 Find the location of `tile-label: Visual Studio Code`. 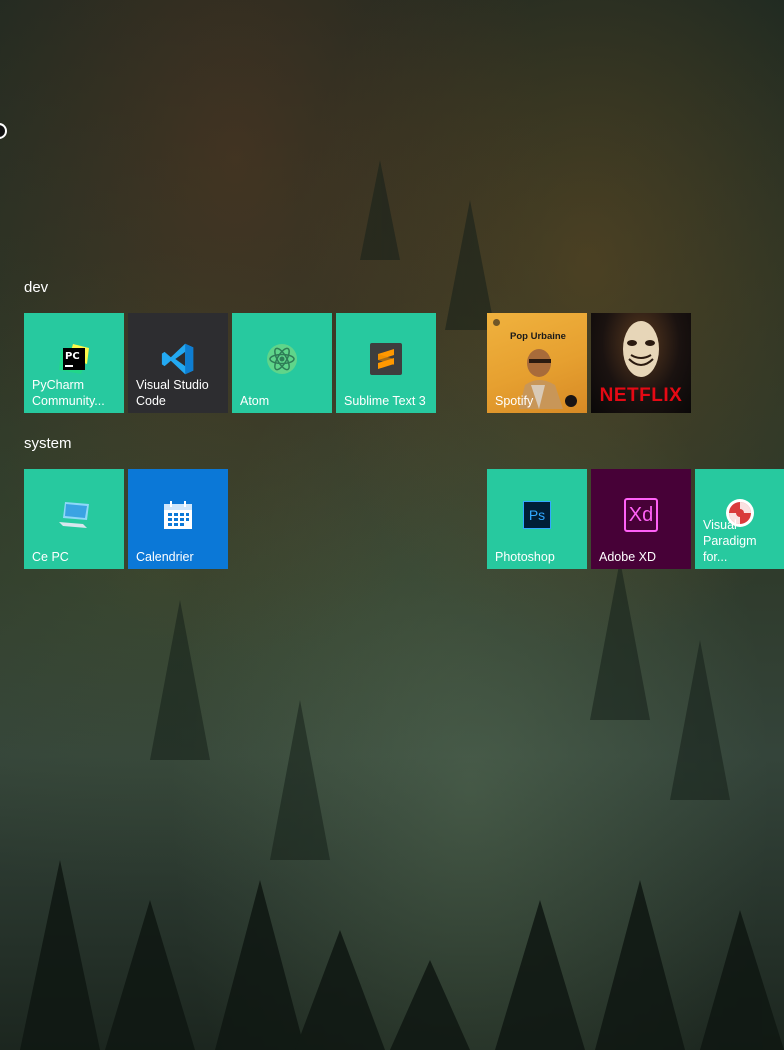

tile-label: Visual Studio Code is located at coordinates (172, 393).